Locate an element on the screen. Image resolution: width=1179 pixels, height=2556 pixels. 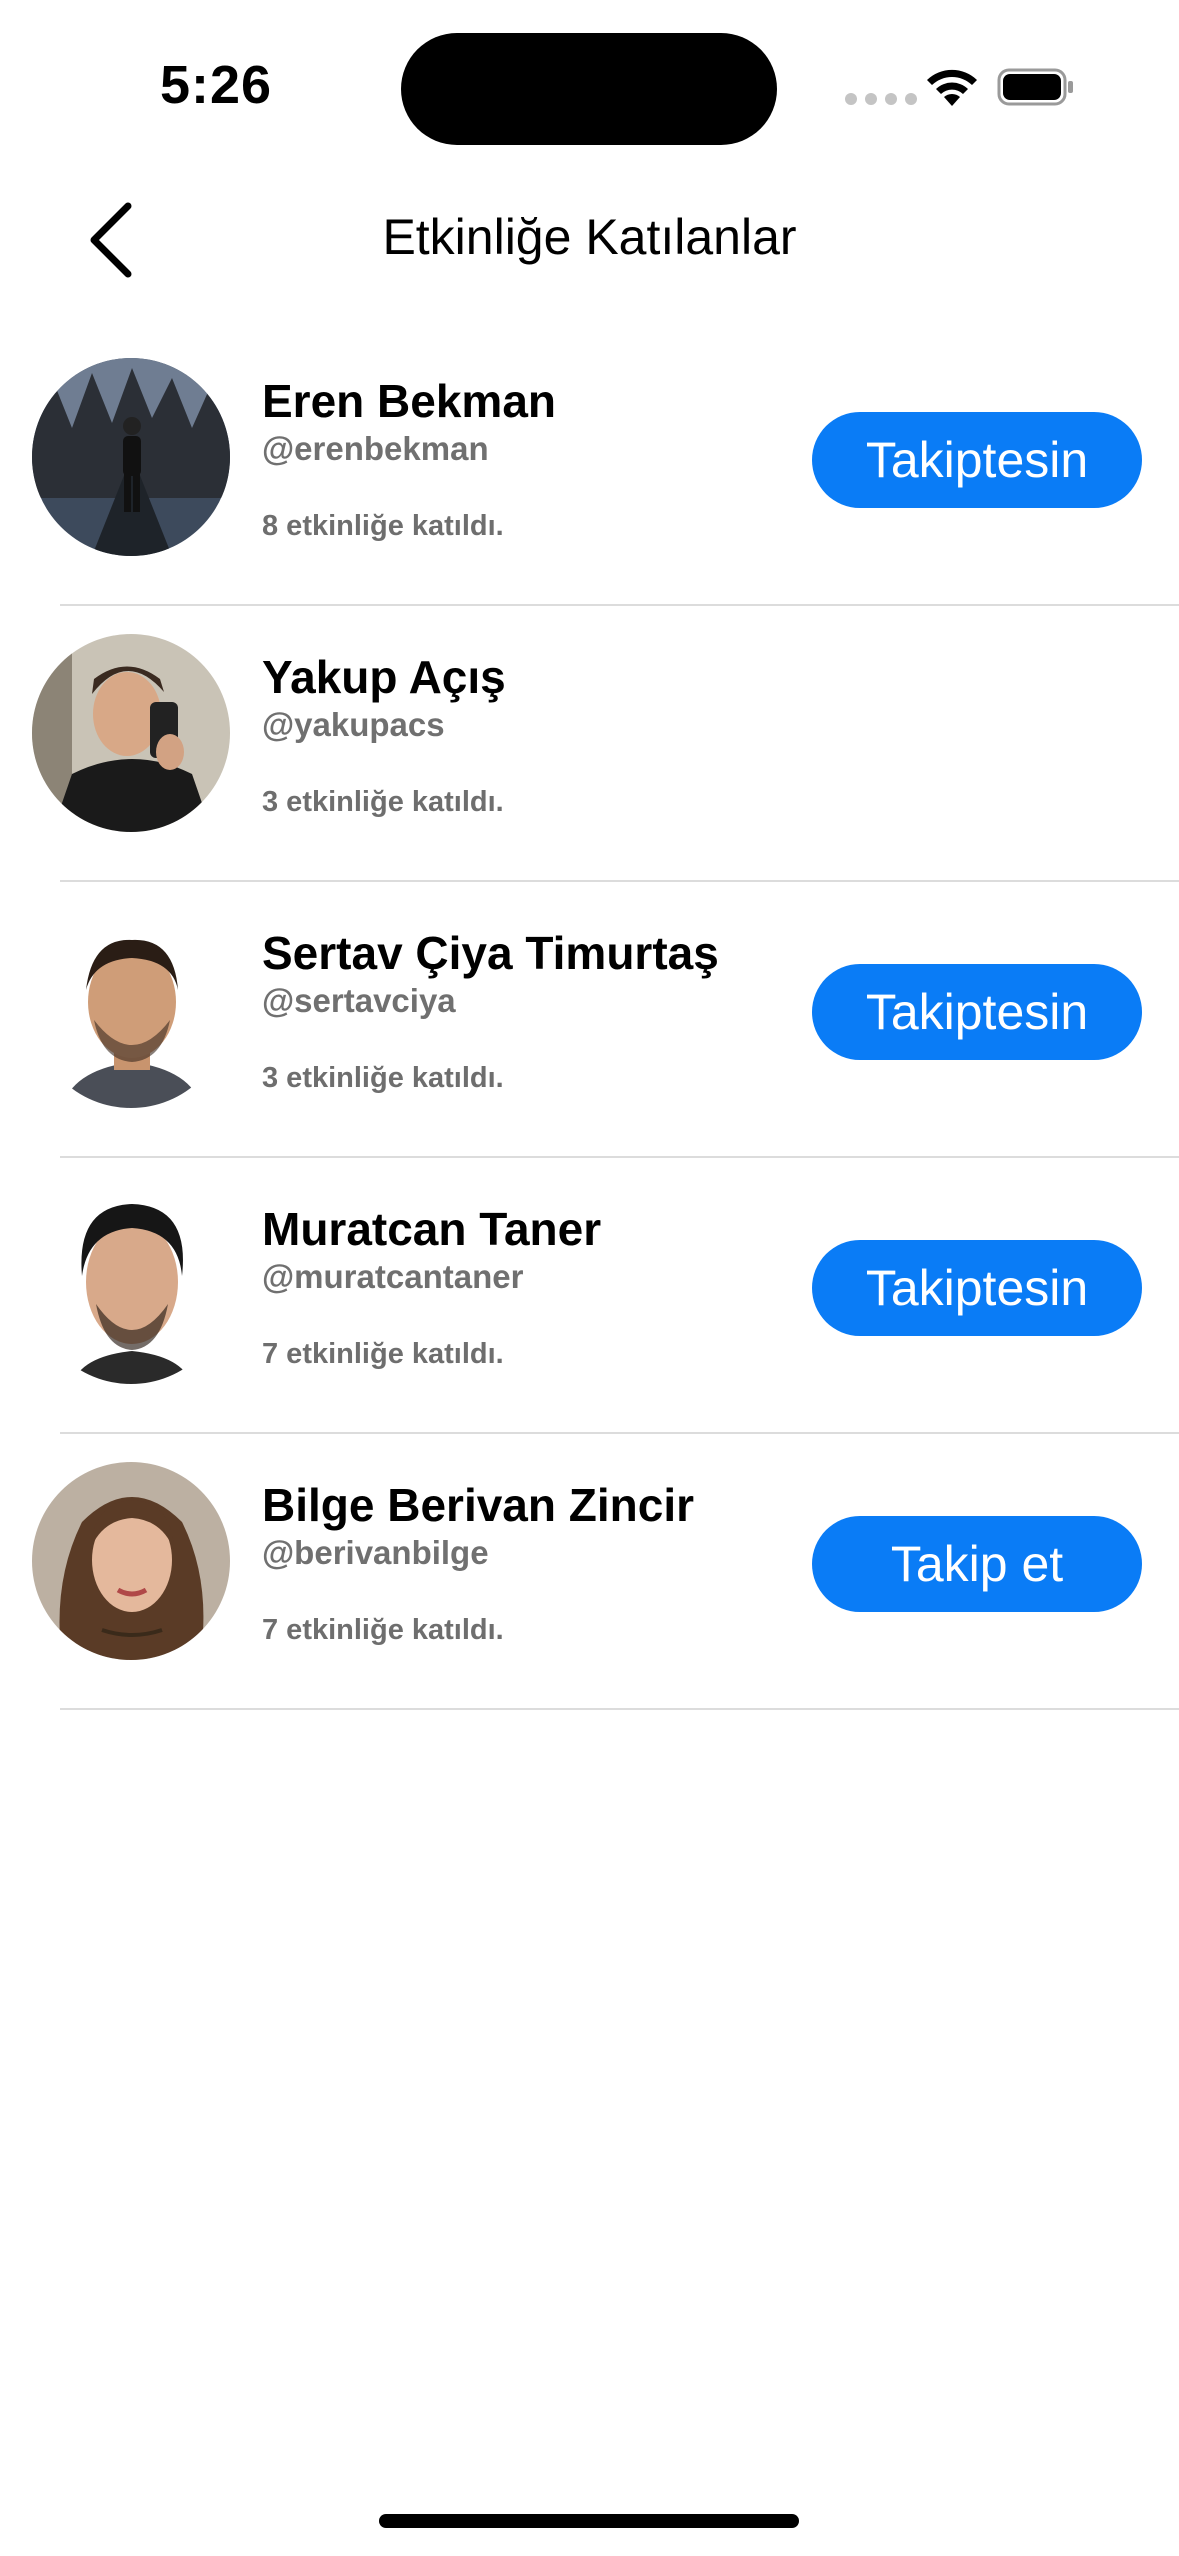
participant-name: Yakup Açış is located at coordinates (384, 677).